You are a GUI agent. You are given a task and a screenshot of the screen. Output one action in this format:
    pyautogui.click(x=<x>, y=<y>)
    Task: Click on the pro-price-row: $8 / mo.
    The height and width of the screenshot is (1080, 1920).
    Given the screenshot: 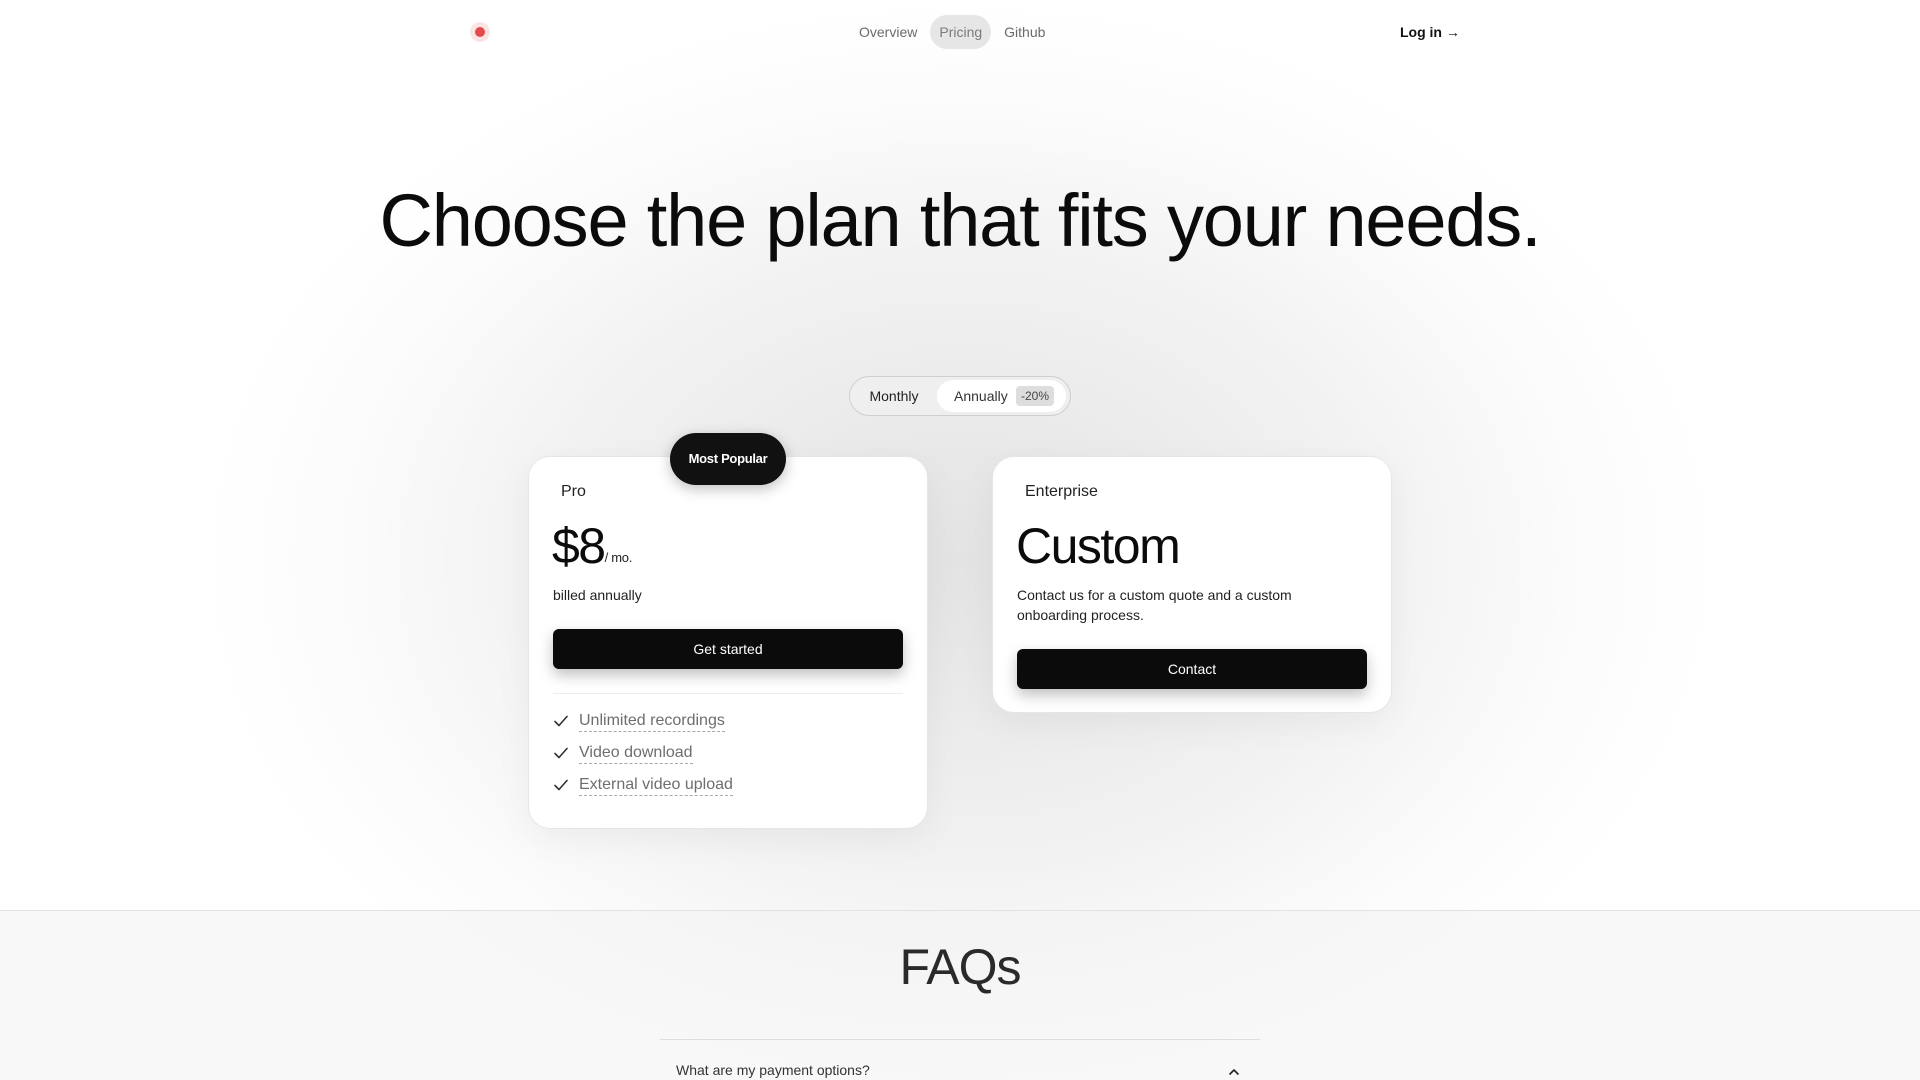 What is the action you would take?
    pyautogui.click(x=592, y=546)
    